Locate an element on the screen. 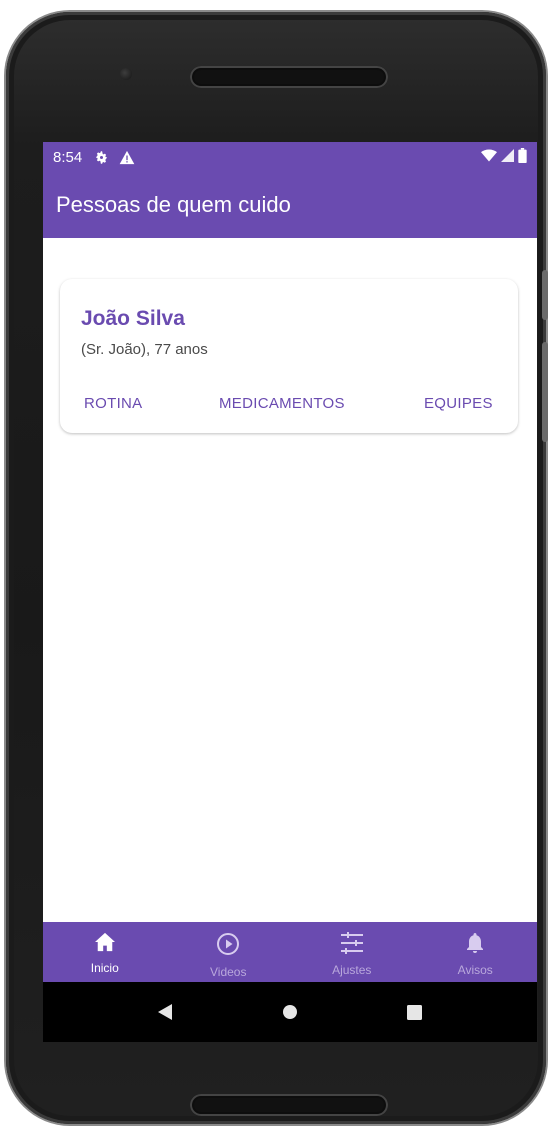 This screenshot has width=554, height=1129. volume-button is located at coordinates (545, 392).